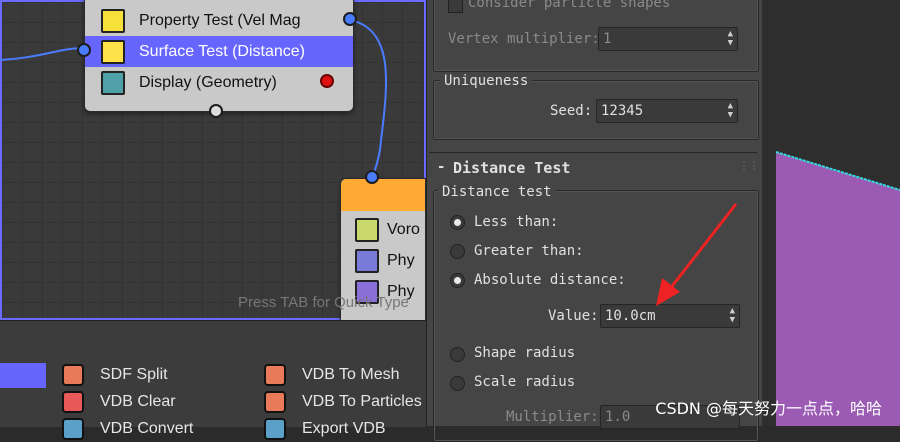 The width and height of the screenshot is (900, 442). Describe the element at coordinates (372, 177) in the screenshot. I see `event-input-port` at that location.